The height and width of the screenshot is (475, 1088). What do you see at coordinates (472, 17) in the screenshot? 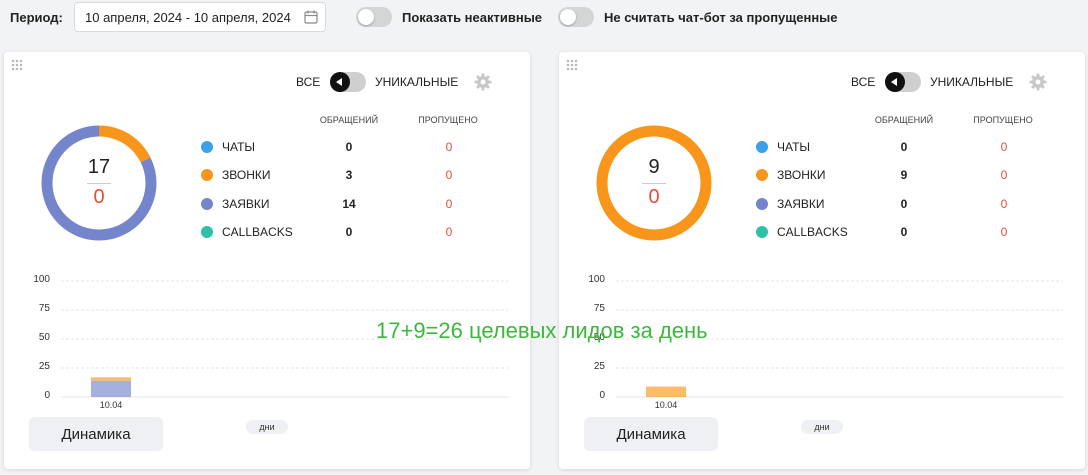
I see `show-inactive-label: Показать неактивные` at bounding box center [472, 17].